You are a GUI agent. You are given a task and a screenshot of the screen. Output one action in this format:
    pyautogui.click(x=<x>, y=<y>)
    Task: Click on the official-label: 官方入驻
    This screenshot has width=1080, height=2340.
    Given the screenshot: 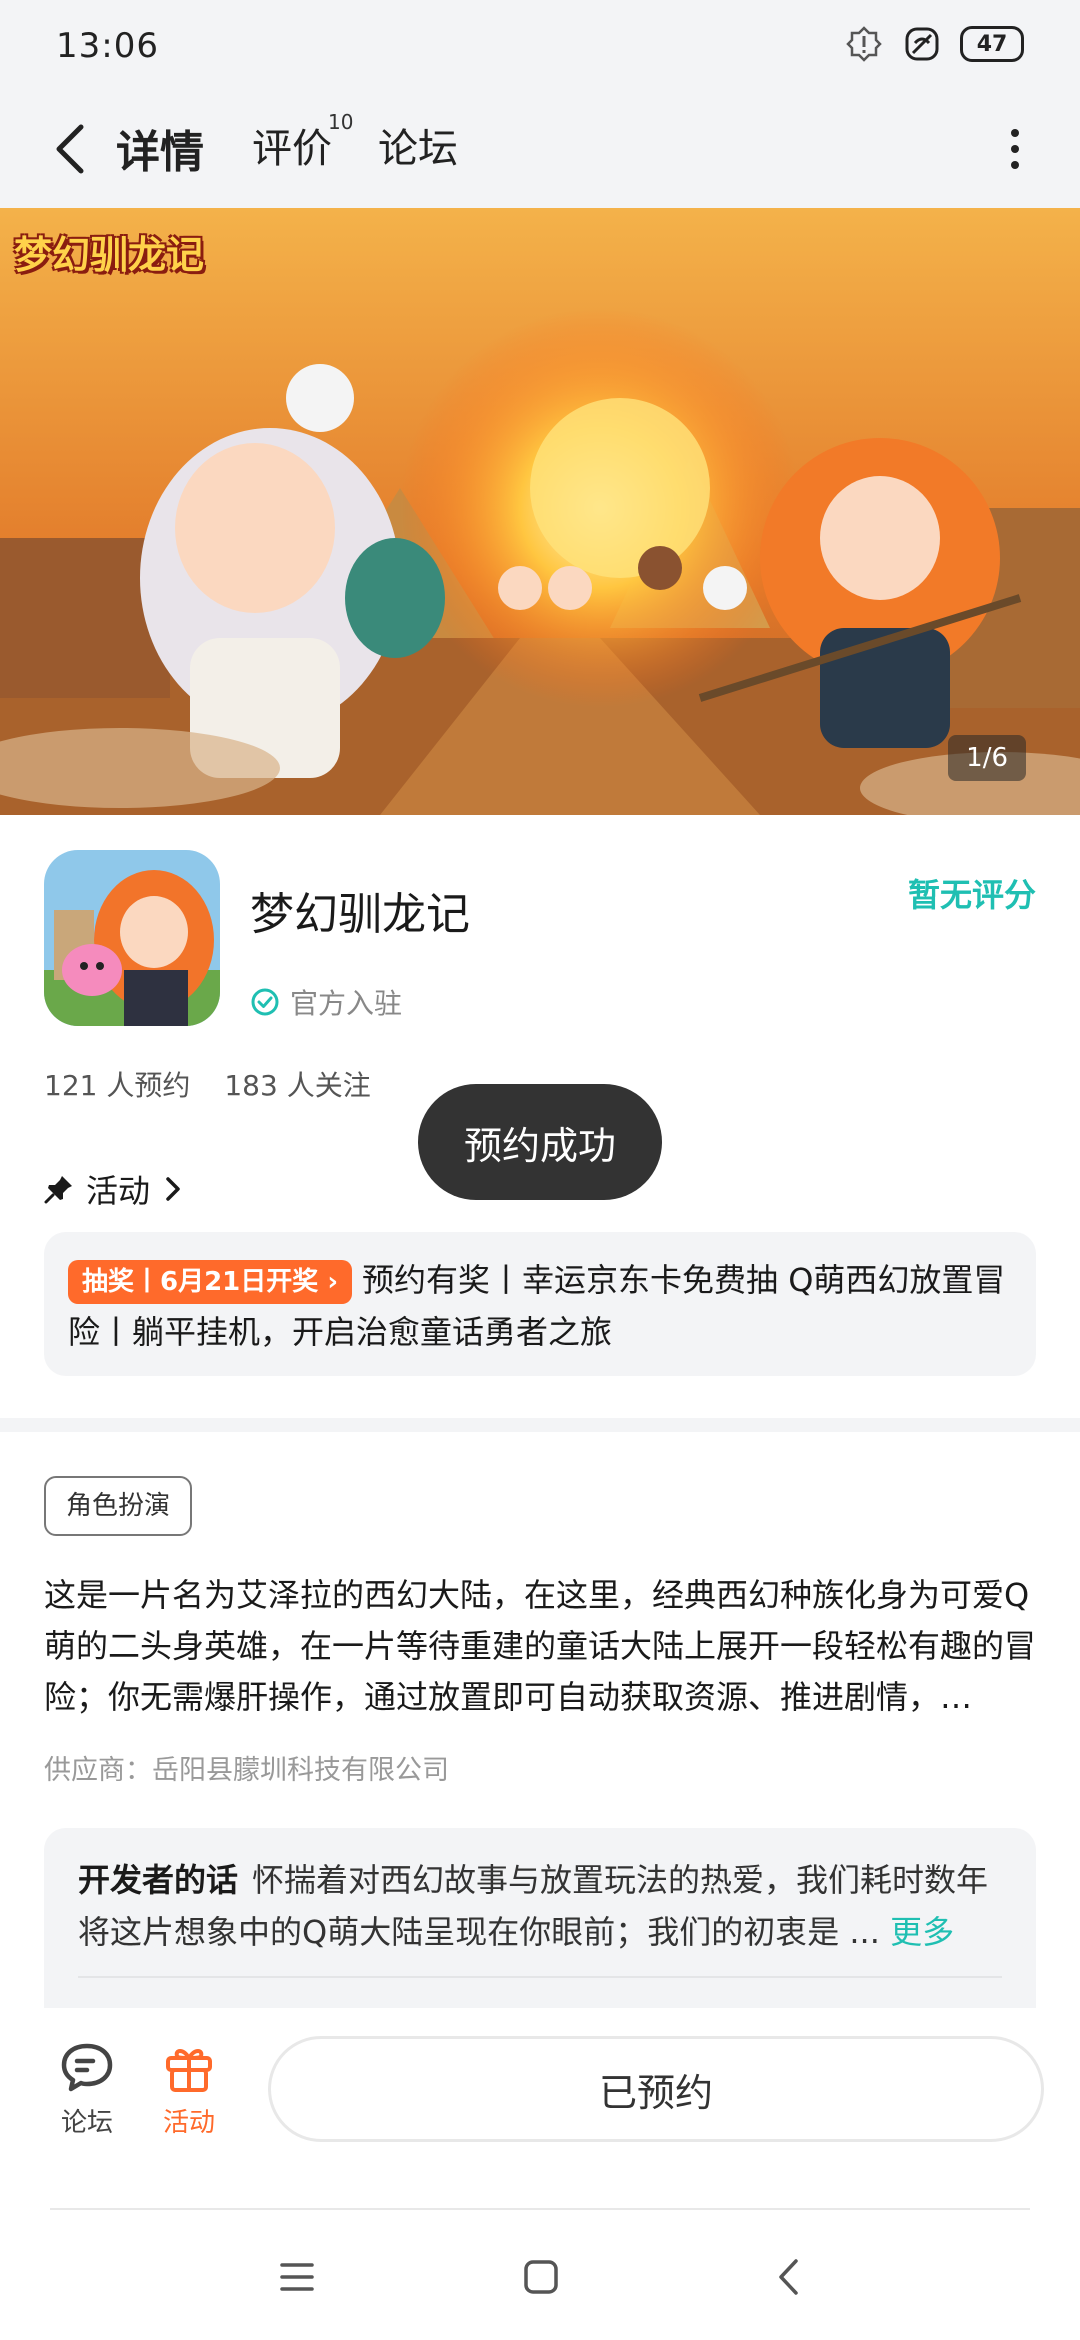 What is the action you would take?
    pyautogui.click(x=346, y=1003)
    